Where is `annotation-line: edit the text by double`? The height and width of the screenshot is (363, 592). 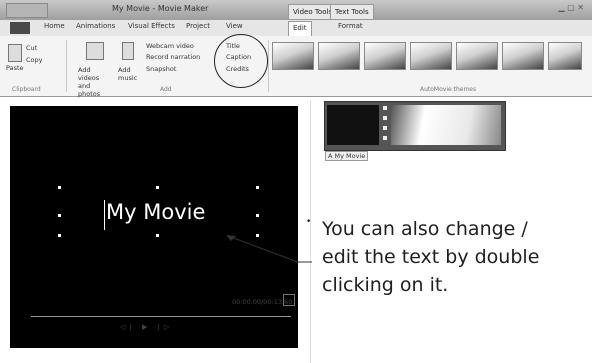
annotation-line: edit the text by double is located at coordinates (431, 257).